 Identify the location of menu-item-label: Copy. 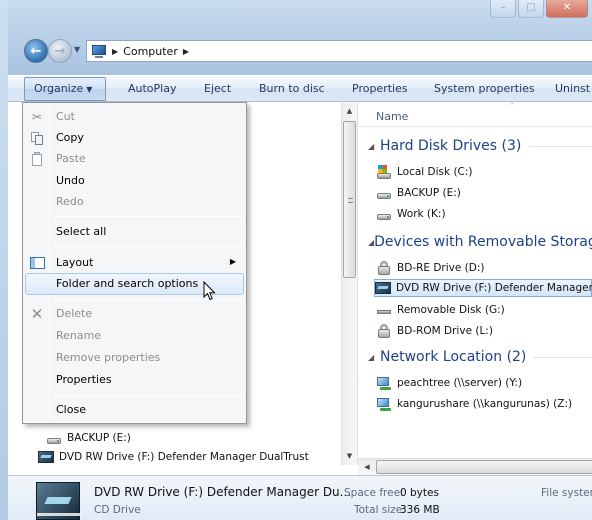
(70, 137).